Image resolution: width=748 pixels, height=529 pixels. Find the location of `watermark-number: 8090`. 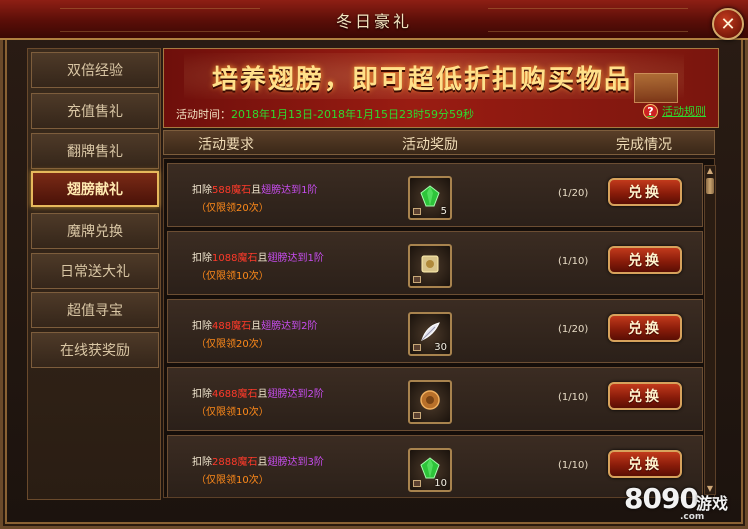

watermark-number: 8090 is located at coordinates (661, 498).